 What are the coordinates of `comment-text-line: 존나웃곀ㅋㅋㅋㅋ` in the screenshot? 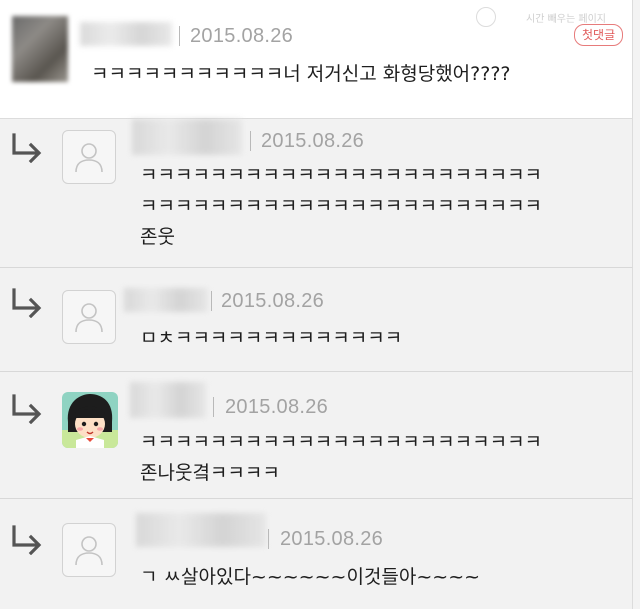 It's located at (210, 473).